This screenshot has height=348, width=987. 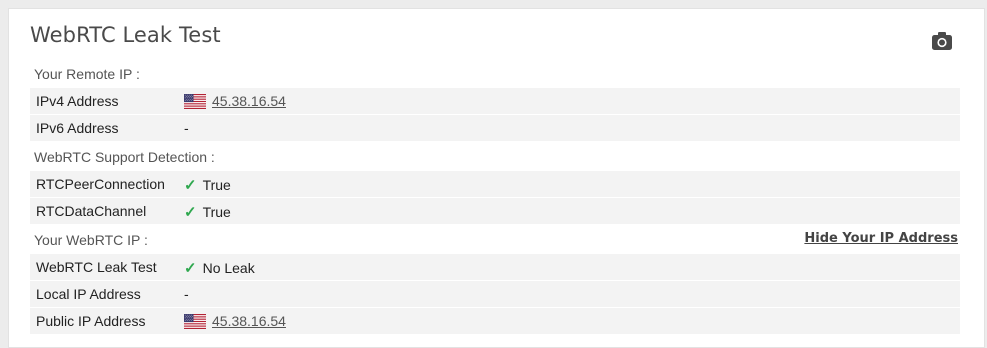 What do you see at coordinates (495, 184) in the screenshot?
I see `table-row: RTCPeerConnection ✓ True` at bounding box center [495, 184].